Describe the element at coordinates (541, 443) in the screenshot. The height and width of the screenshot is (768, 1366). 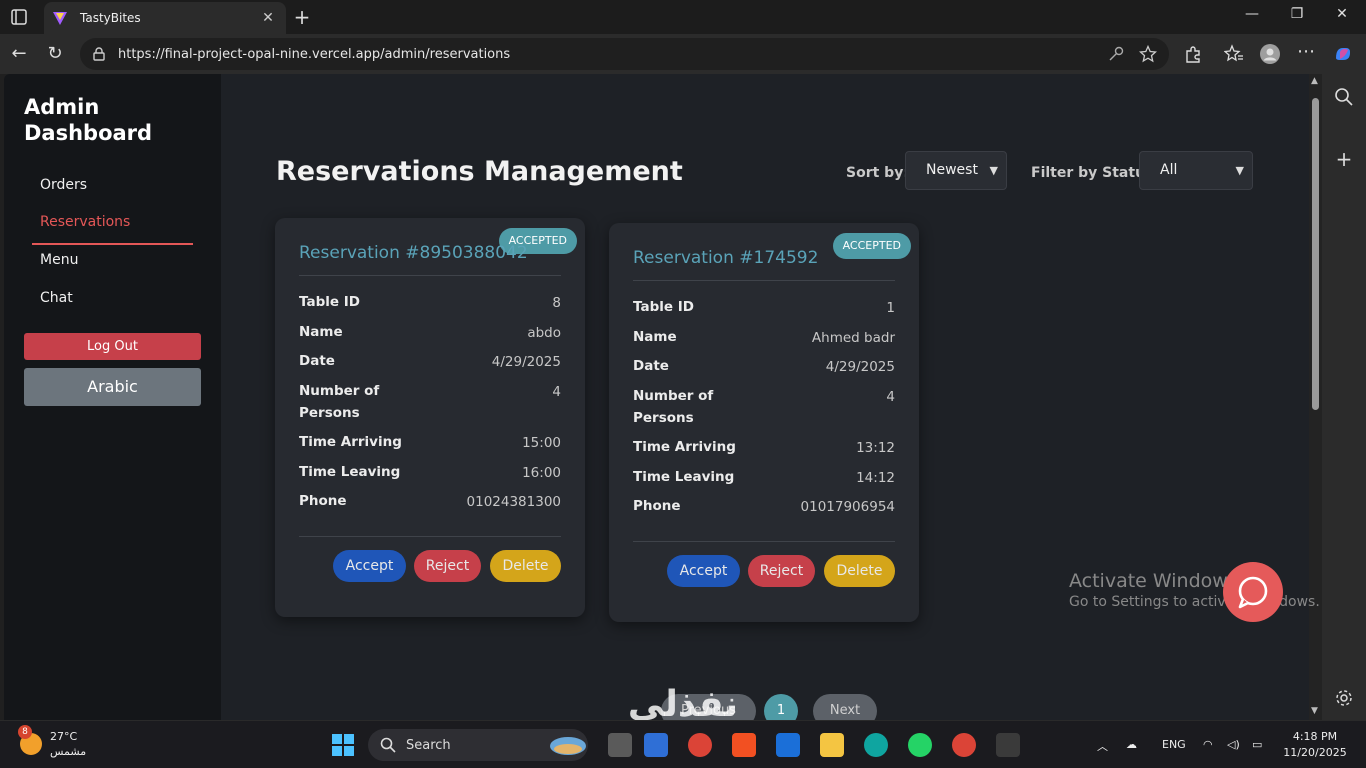
I see `time-arriving-value: 15:00` at that location.